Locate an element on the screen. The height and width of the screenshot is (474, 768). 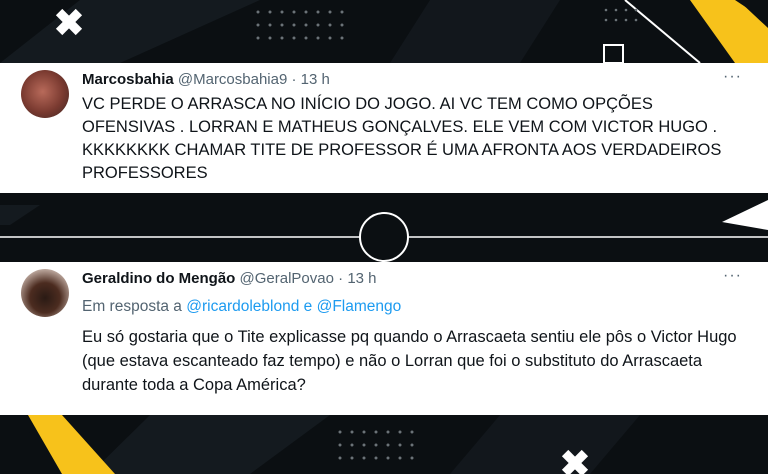
reply-prefix: Em resposta a is located at coordinates (132, 306).